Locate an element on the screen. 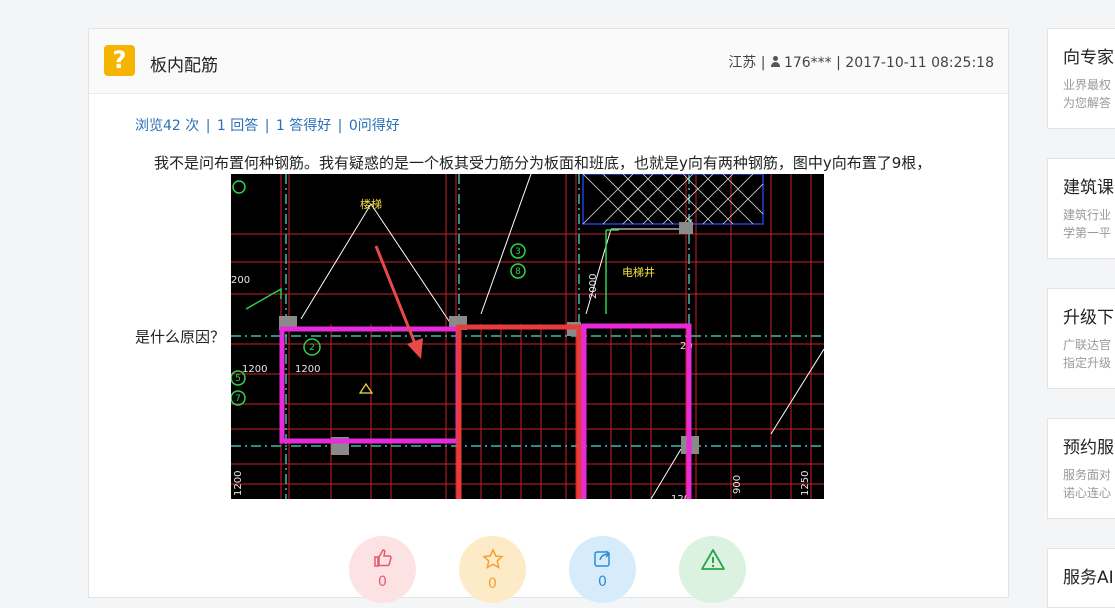  question-meta: 江苏 | 176*** | 2017-10-11 08:25:18 is located at coordinates (861, 63).